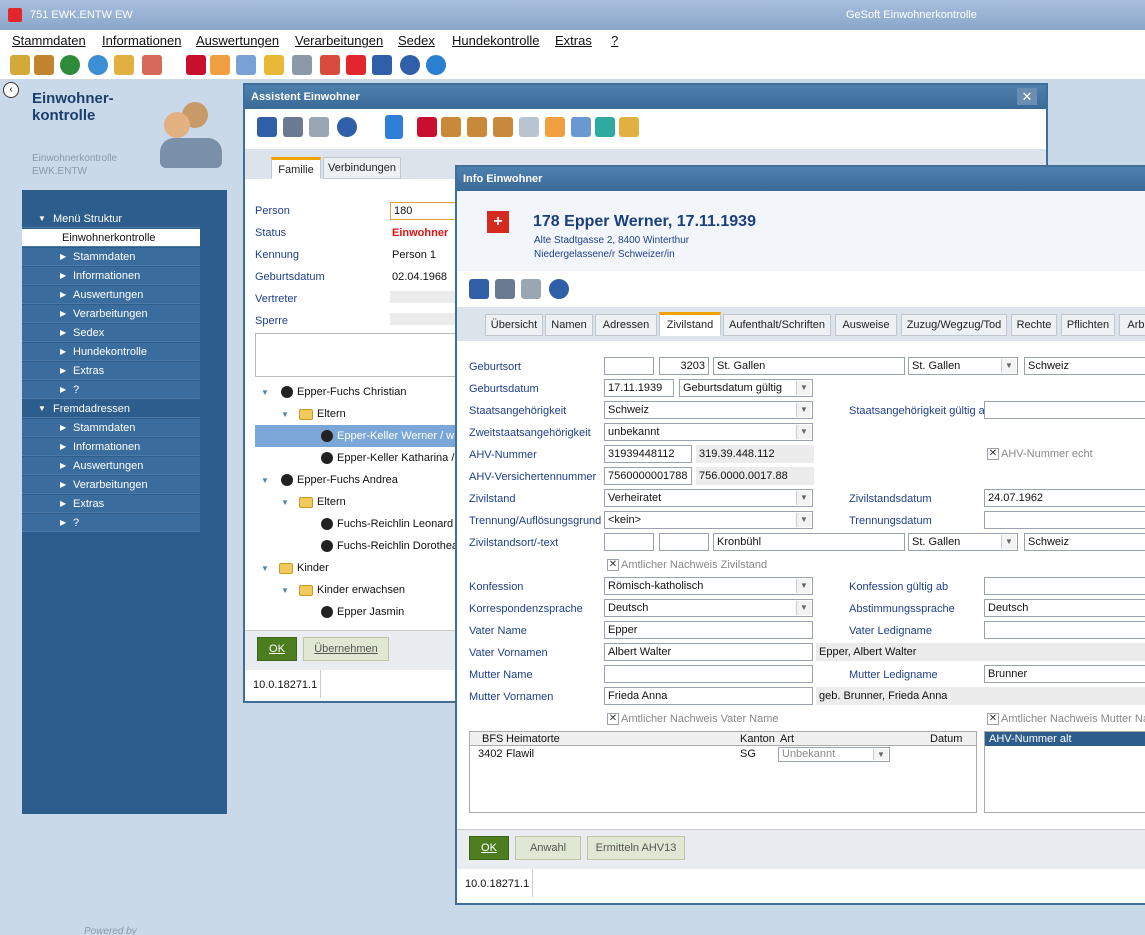 This screenshot has height=935, width=1145. I want to click on tool-refresh-icon, so click(70, 65).